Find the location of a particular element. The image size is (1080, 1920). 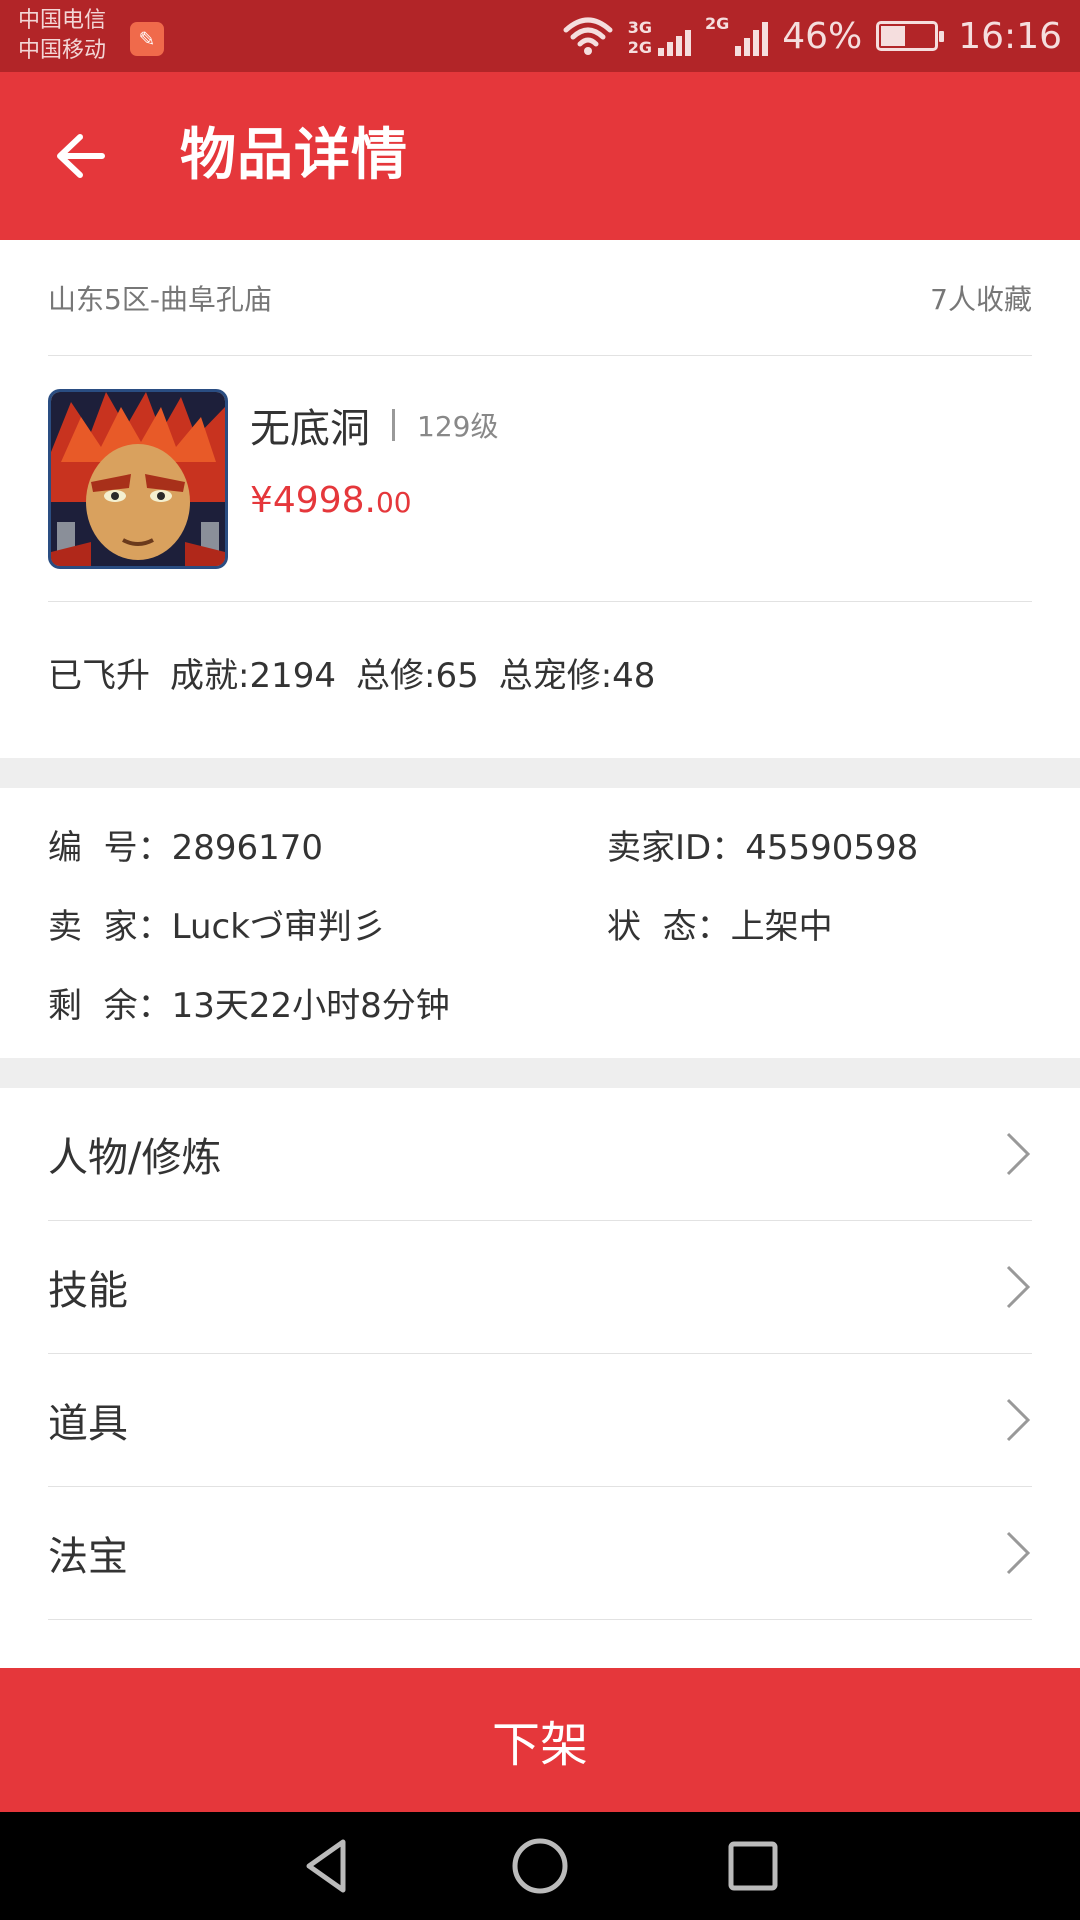

notification-app-icon: ✎ is located at coordinates (147, 39).